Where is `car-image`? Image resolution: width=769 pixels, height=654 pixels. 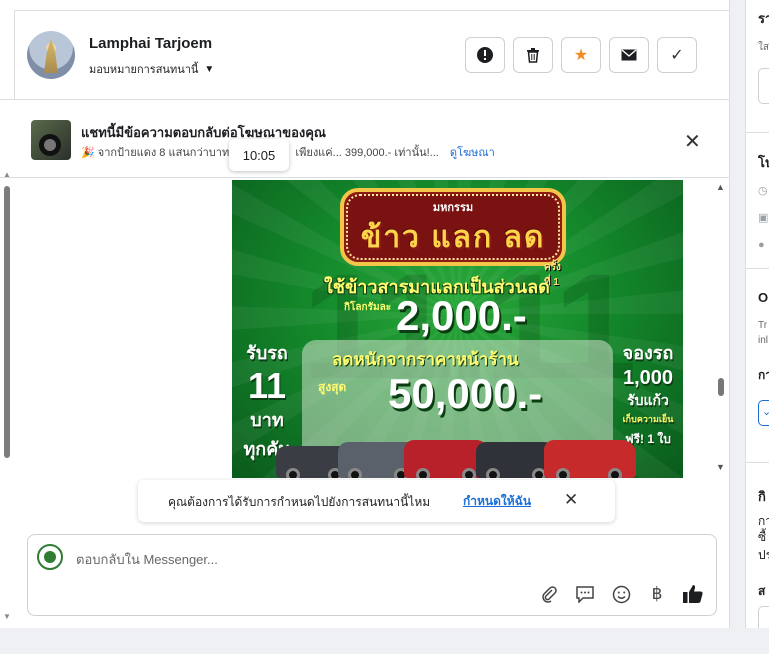 car-image is located at coordinates (590, 459).